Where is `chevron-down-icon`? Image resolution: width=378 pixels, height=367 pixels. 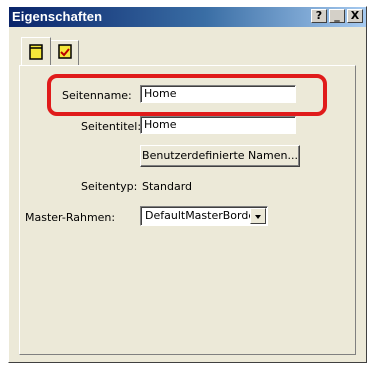 chevron-down-icon is located at coordinates (258, 216).